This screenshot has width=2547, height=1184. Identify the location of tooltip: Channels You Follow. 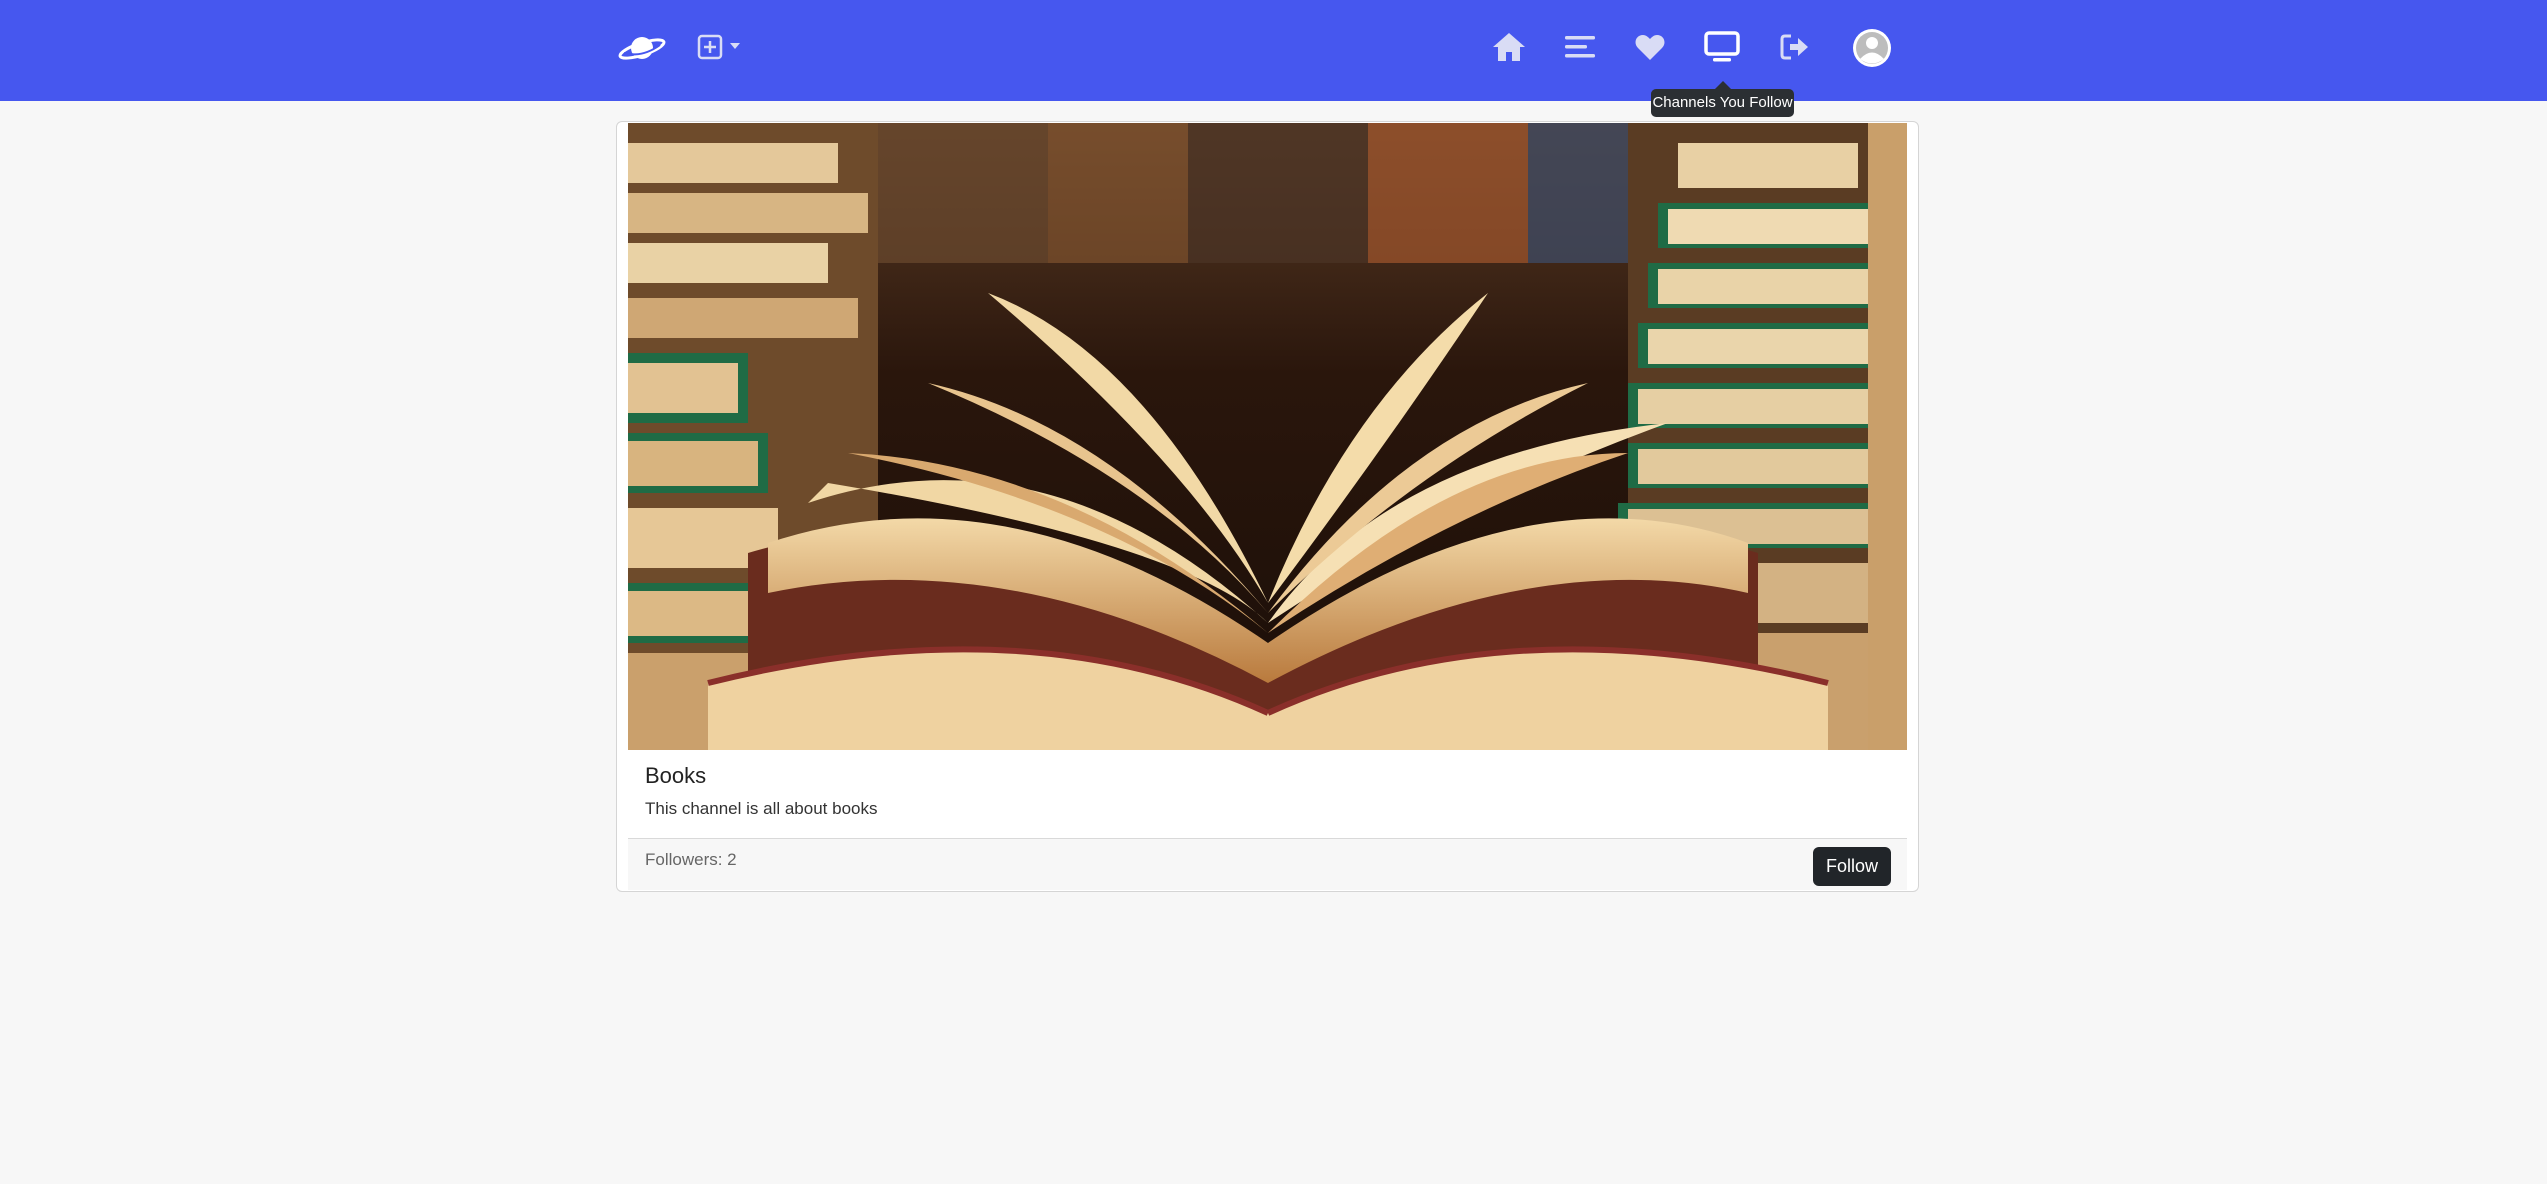
(1722, 103).